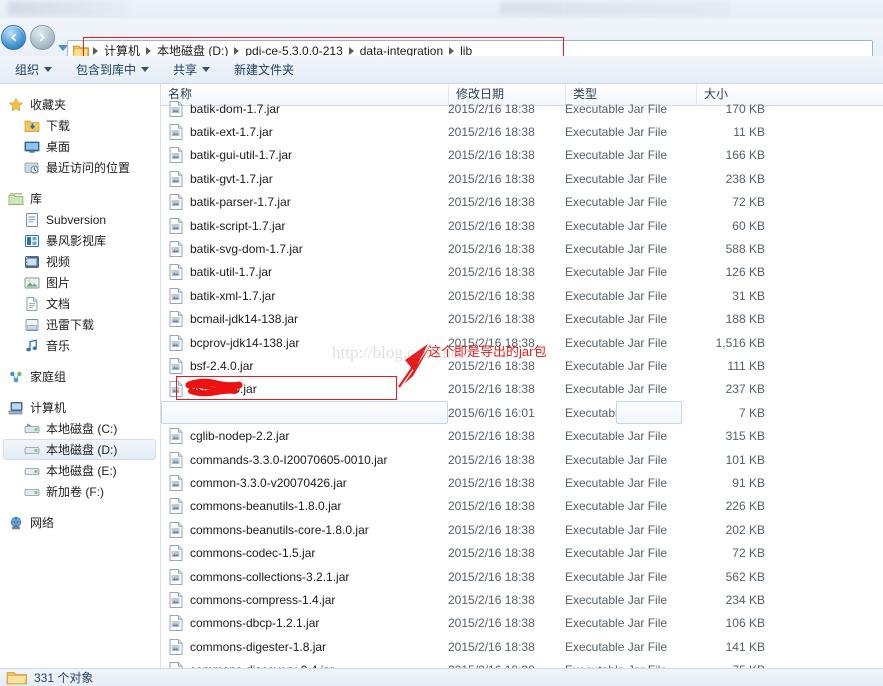 The width and height of the screenshot is (883, 686). Describe the element at coordinates (13, 37) in the screenshot. I see `back-button` at that location.